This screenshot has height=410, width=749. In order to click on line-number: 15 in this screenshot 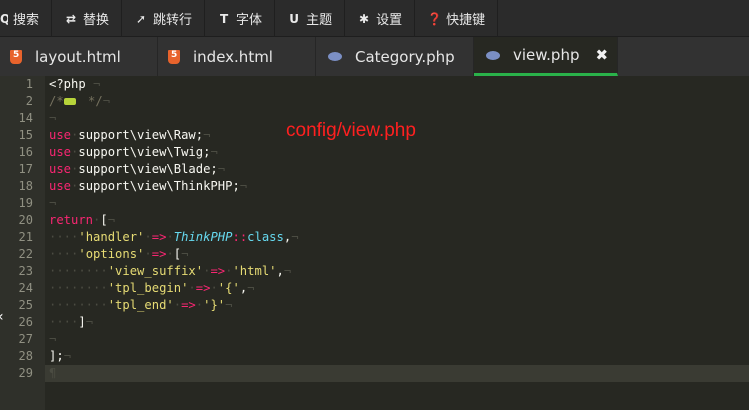, I will do `click(25, 135)`.